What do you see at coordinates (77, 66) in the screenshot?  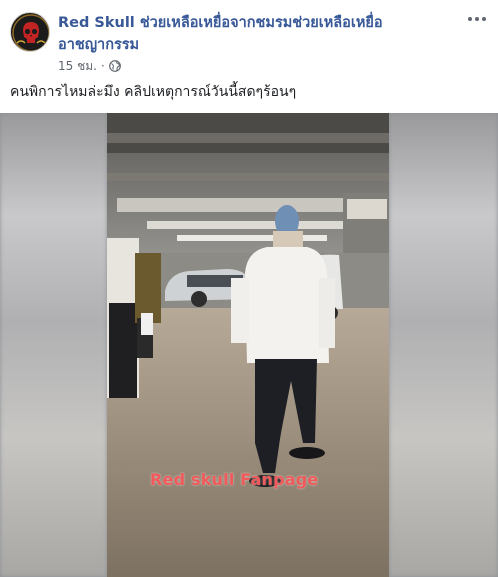 I see `post-timestamp: 15 ชม.` at bounding box center [77, 66].